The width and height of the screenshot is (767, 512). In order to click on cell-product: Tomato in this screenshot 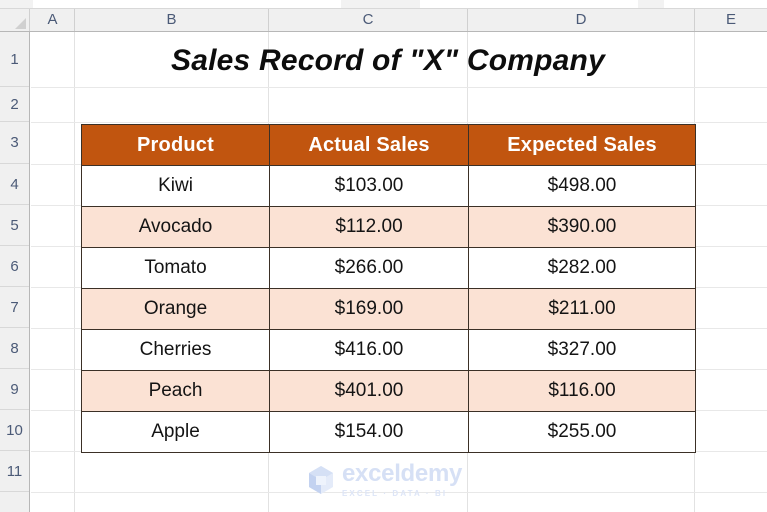, I will do `click(175, 268)`.